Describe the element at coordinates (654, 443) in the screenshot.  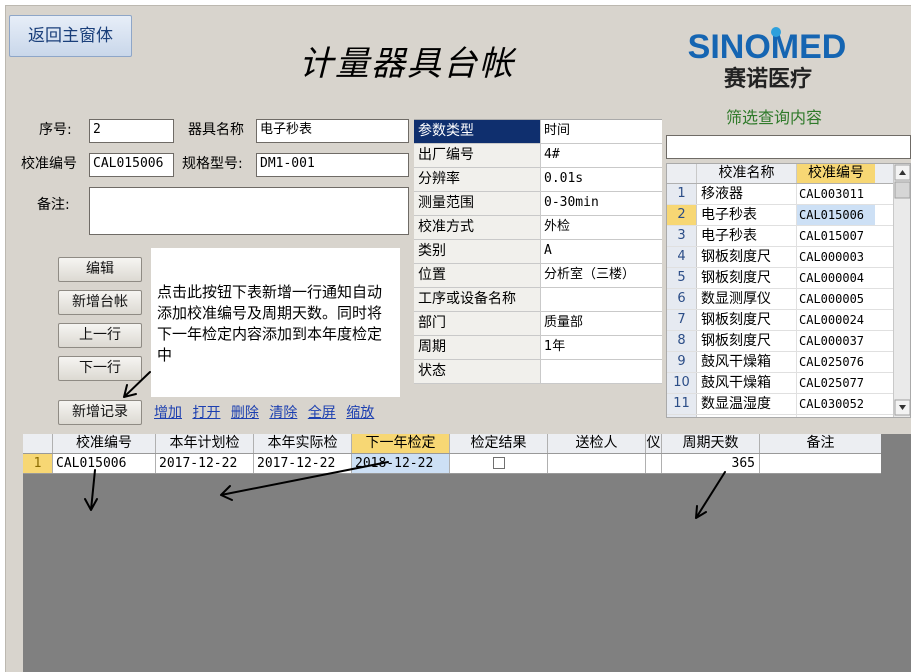
I see `grid-col-header: 仪` at that location.